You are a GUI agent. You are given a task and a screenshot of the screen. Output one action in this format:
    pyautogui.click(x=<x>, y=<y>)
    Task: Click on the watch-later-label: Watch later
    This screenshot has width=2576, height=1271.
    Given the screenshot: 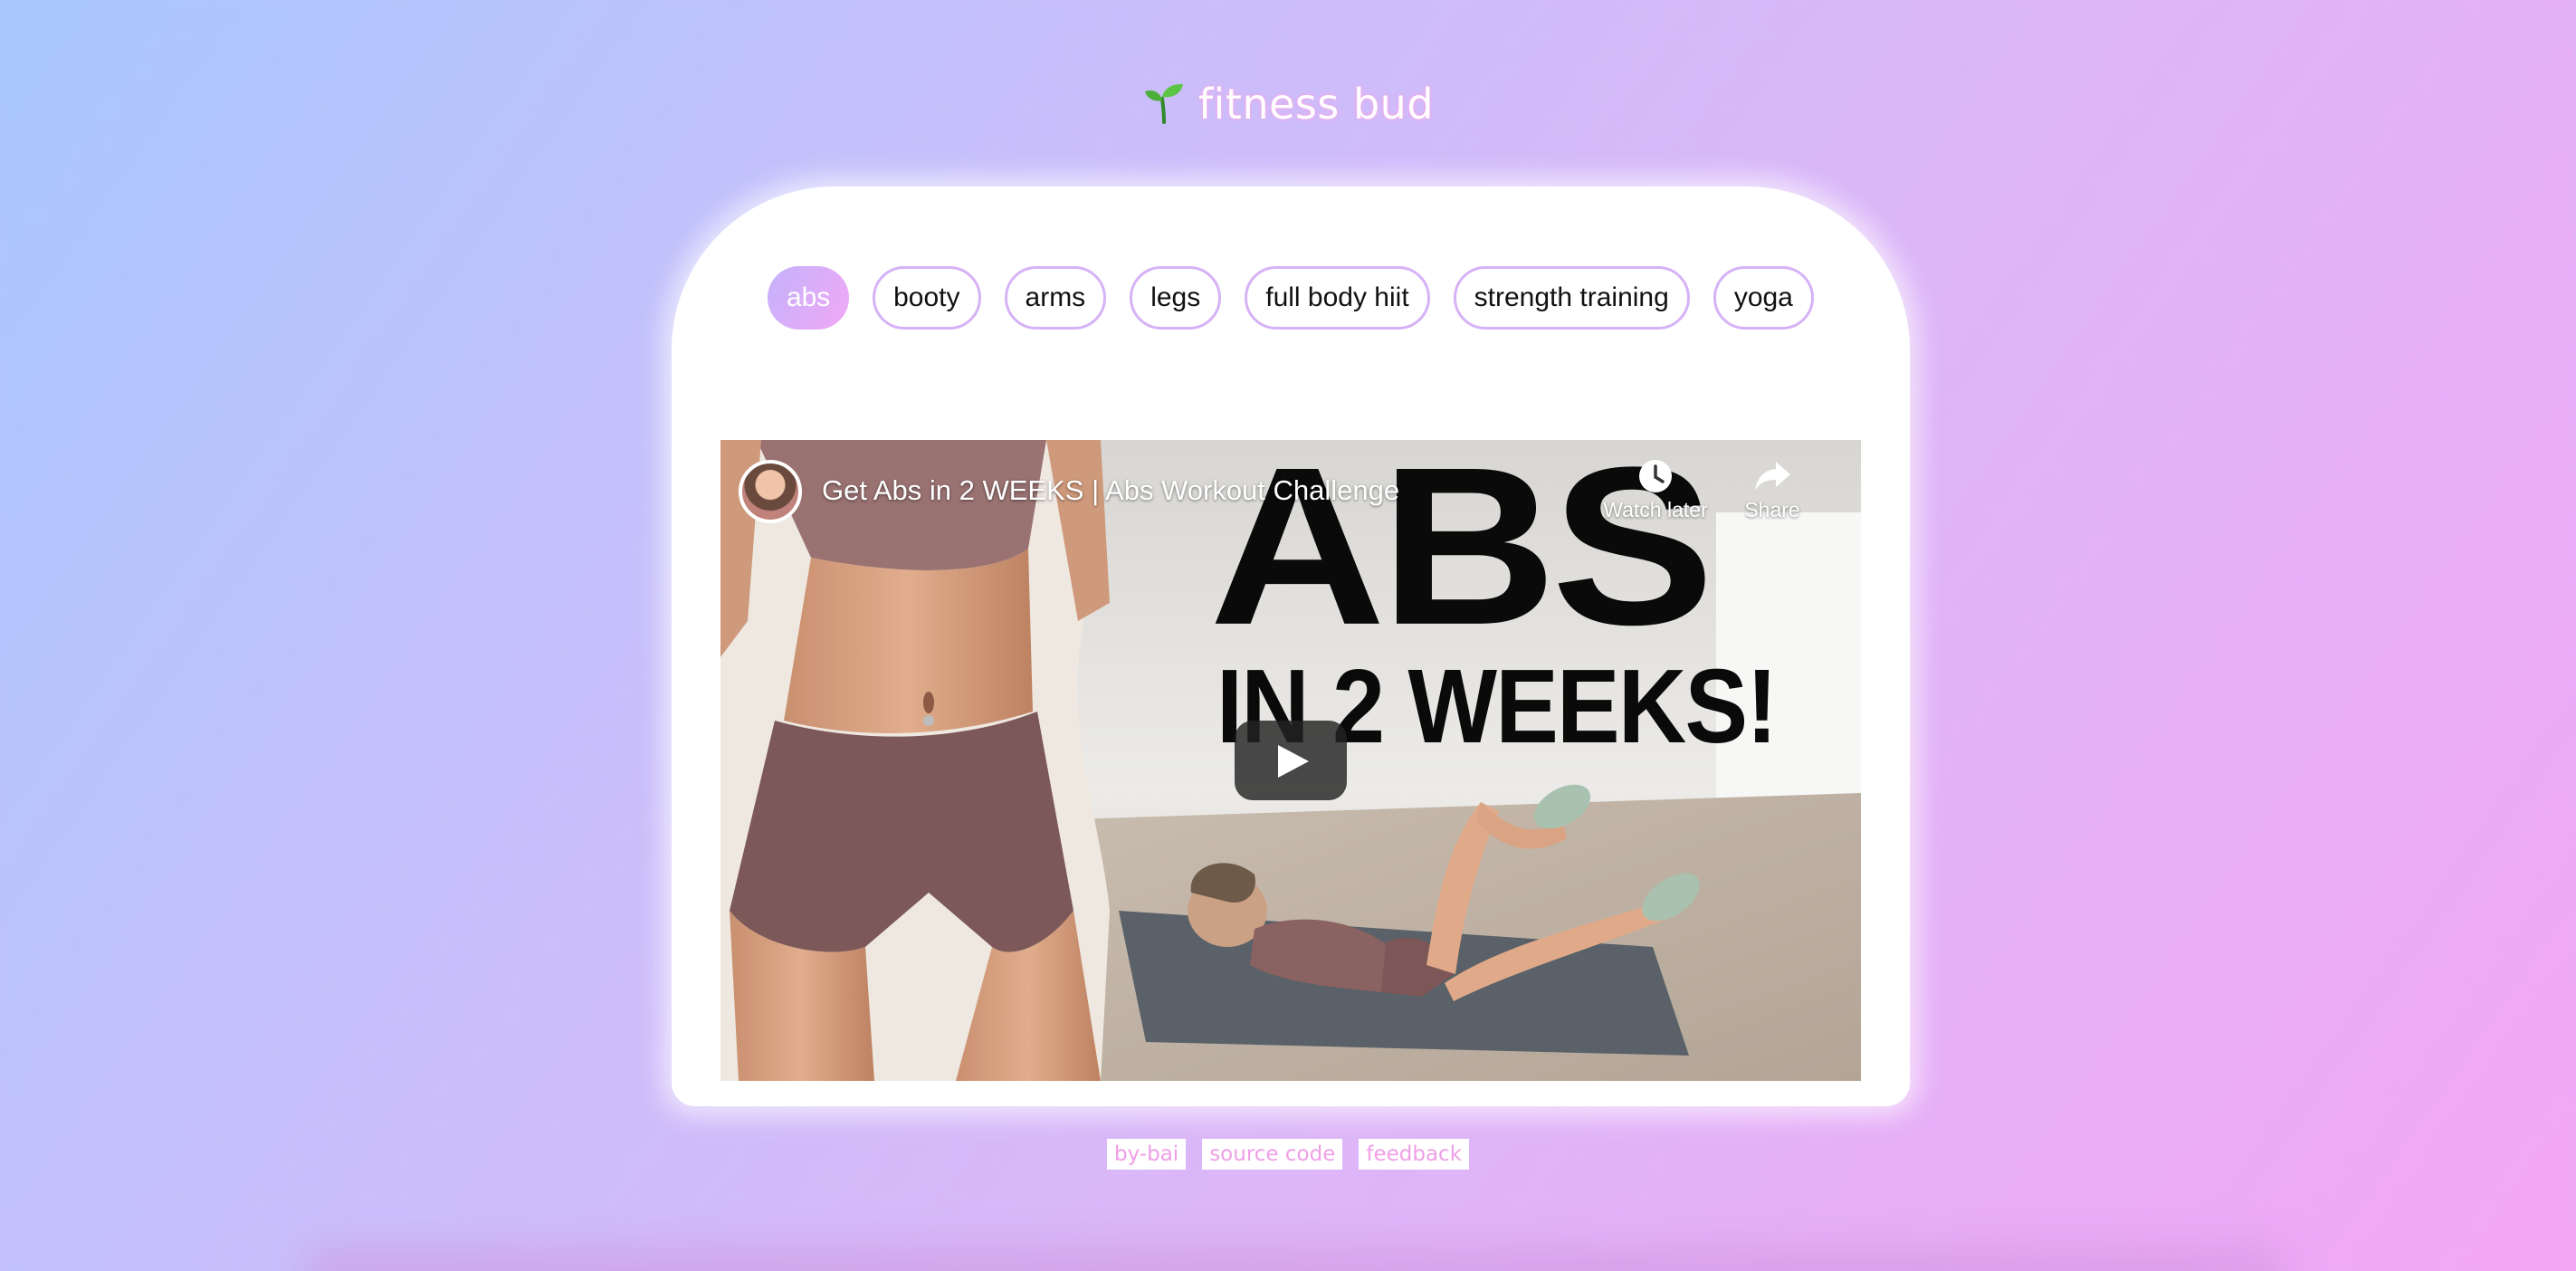 What is the action you would take?
    pyautogui.click(x=1655, y=510)
    